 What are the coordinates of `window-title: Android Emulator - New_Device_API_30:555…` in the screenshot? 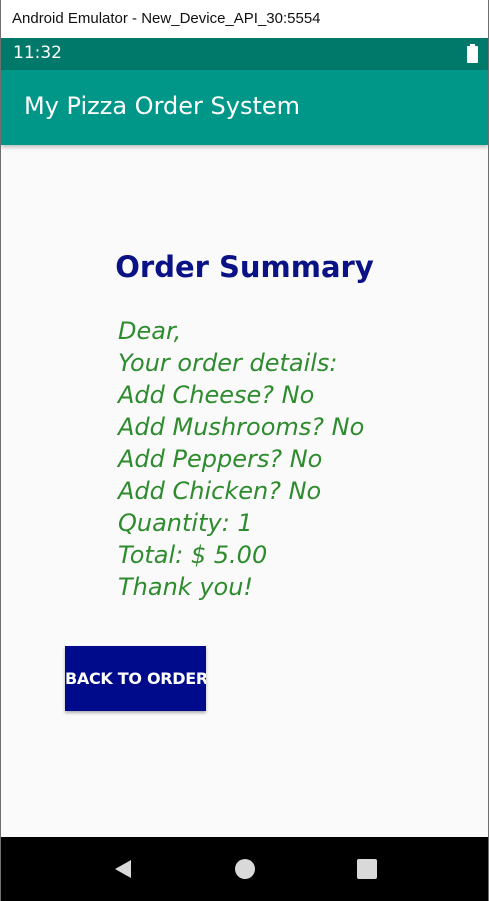 It's located at (166, 18).